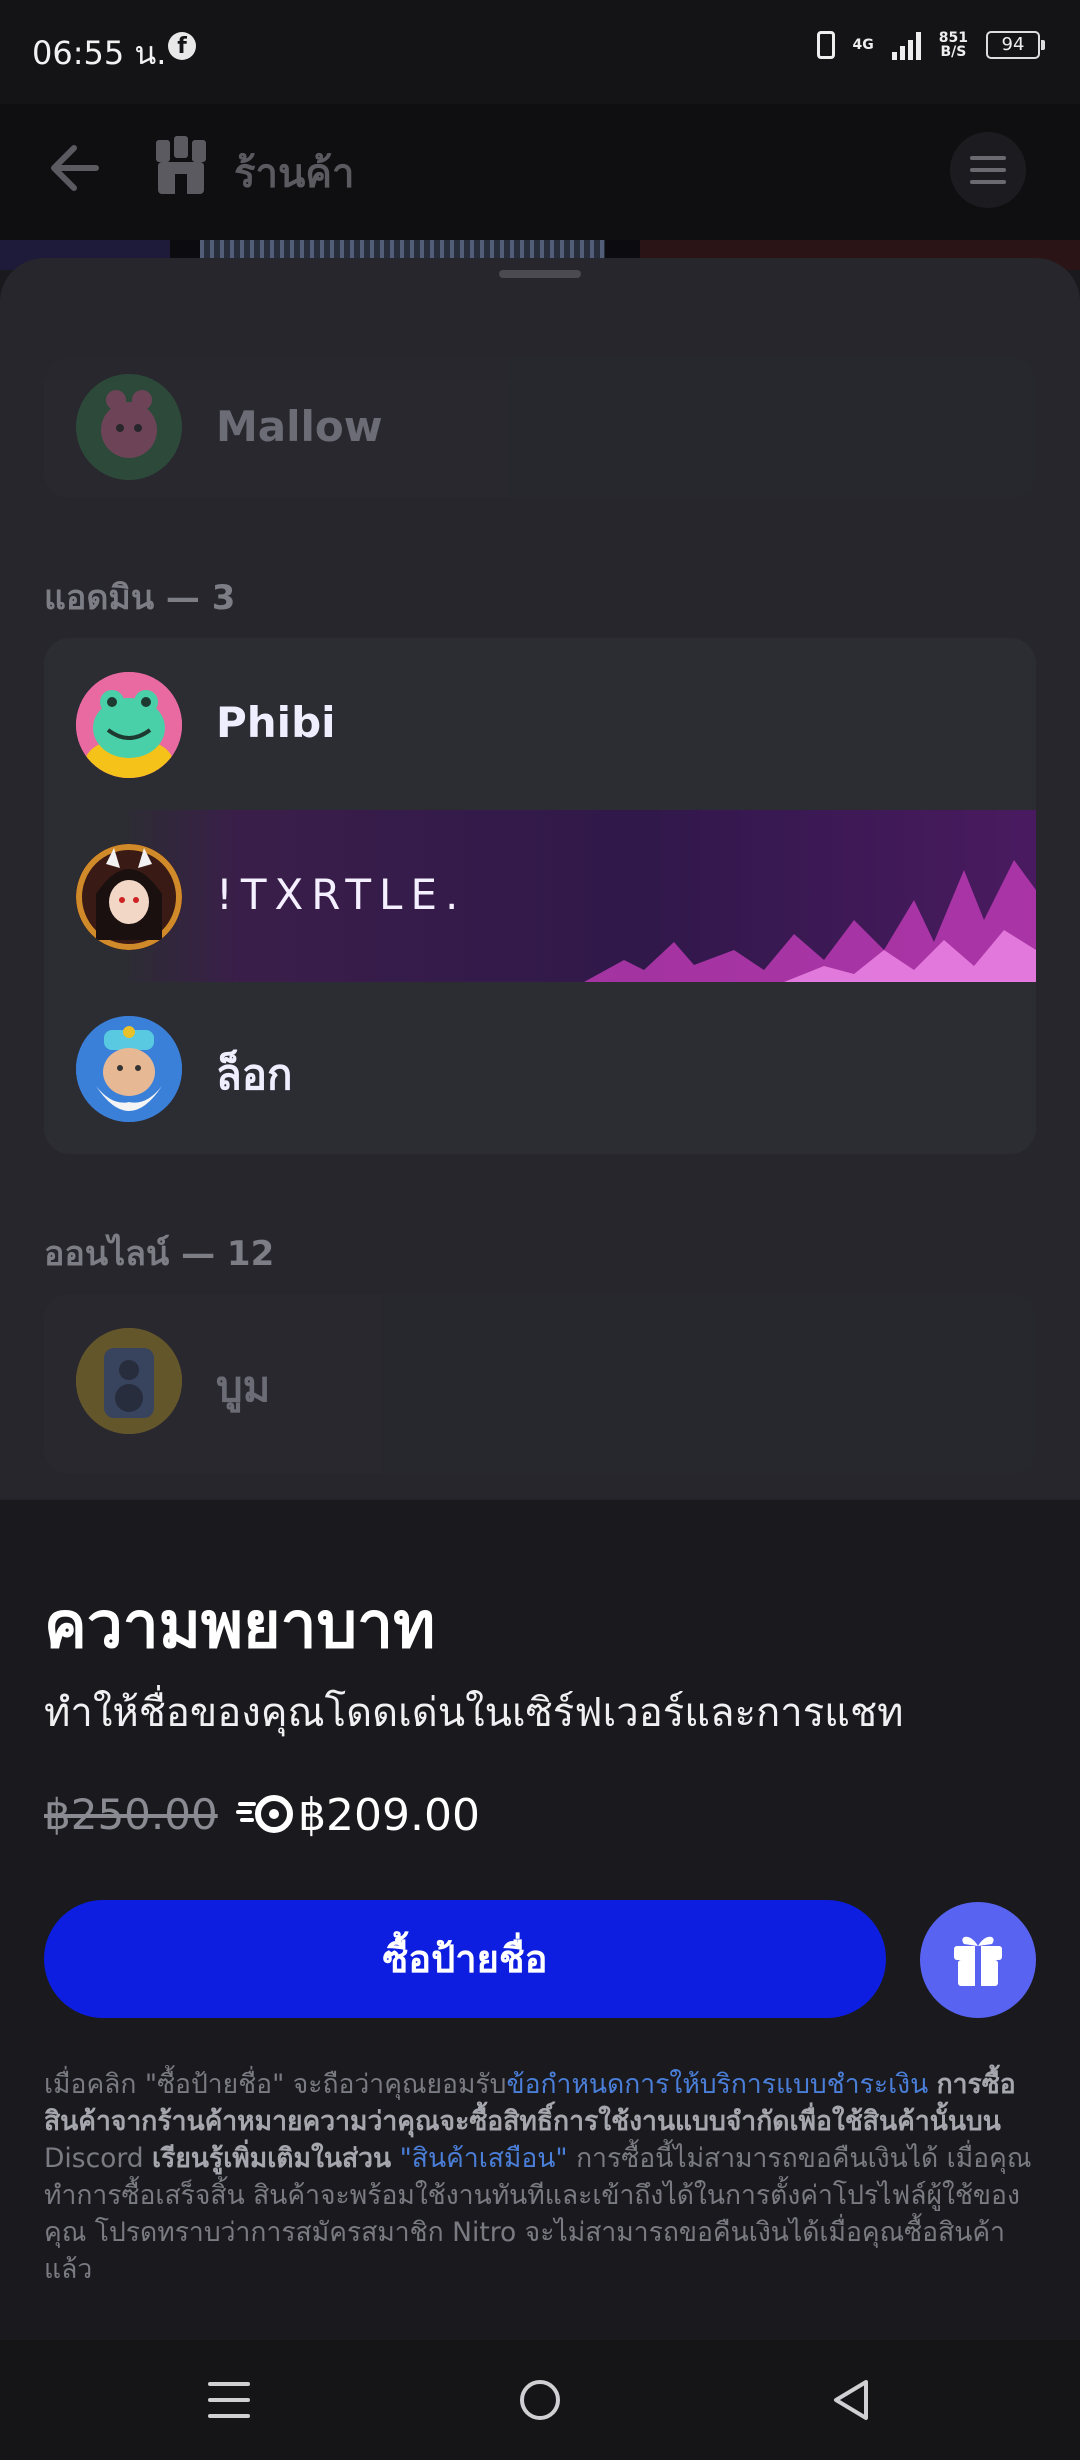  I want to click on member-name: ล็อก, so click(254, 1074).